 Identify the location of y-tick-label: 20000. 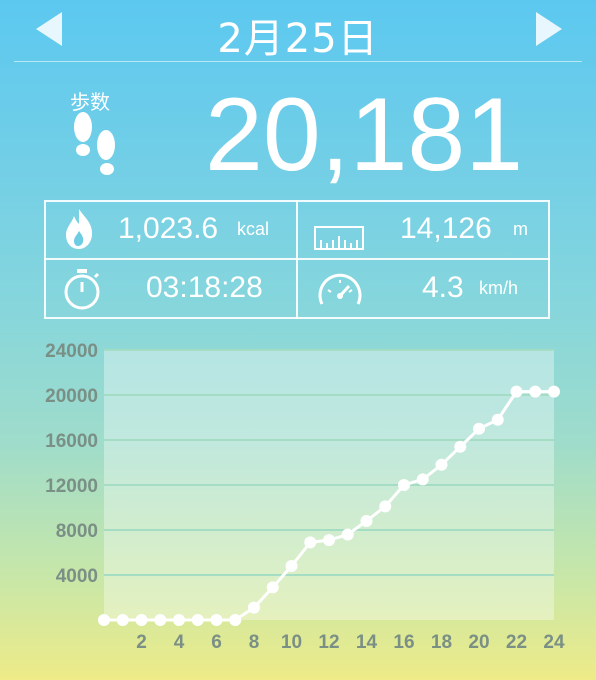
(71, 396).